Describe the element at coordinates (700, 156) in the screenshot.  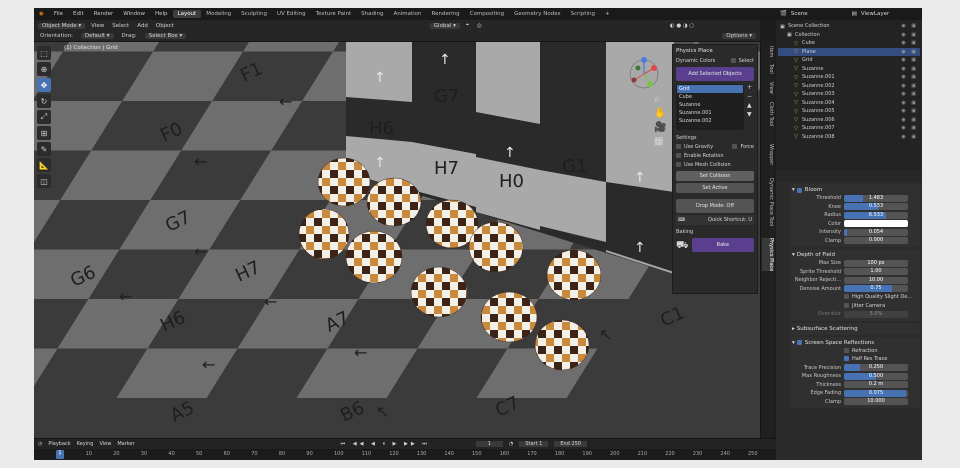
I see `enable-rotation-checkbox: Enable Rotation` at that location.